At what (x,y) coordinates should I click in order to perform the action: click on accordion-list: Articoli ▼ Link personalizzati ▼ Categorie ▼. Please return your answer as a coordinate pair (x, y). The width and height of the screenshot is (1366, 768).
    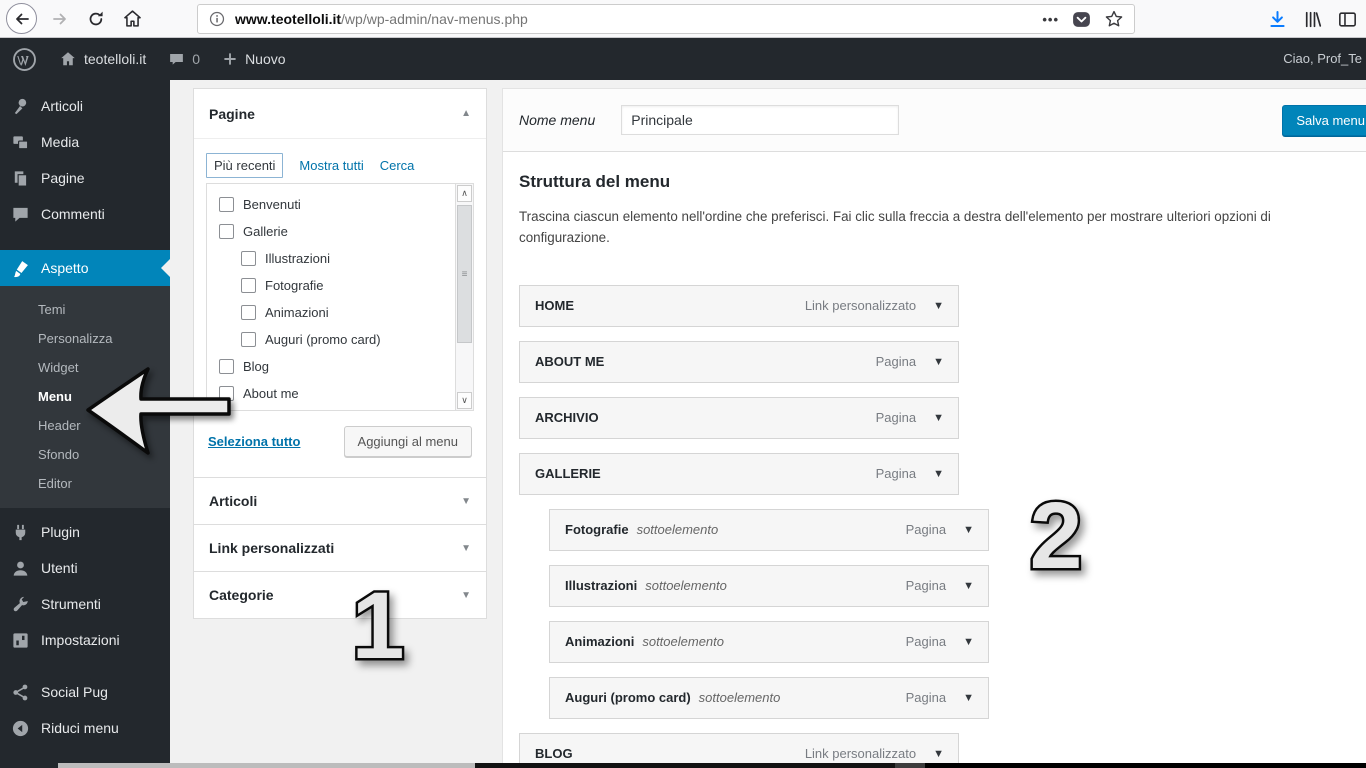
    Looking at the image, I should click on (340, 548).